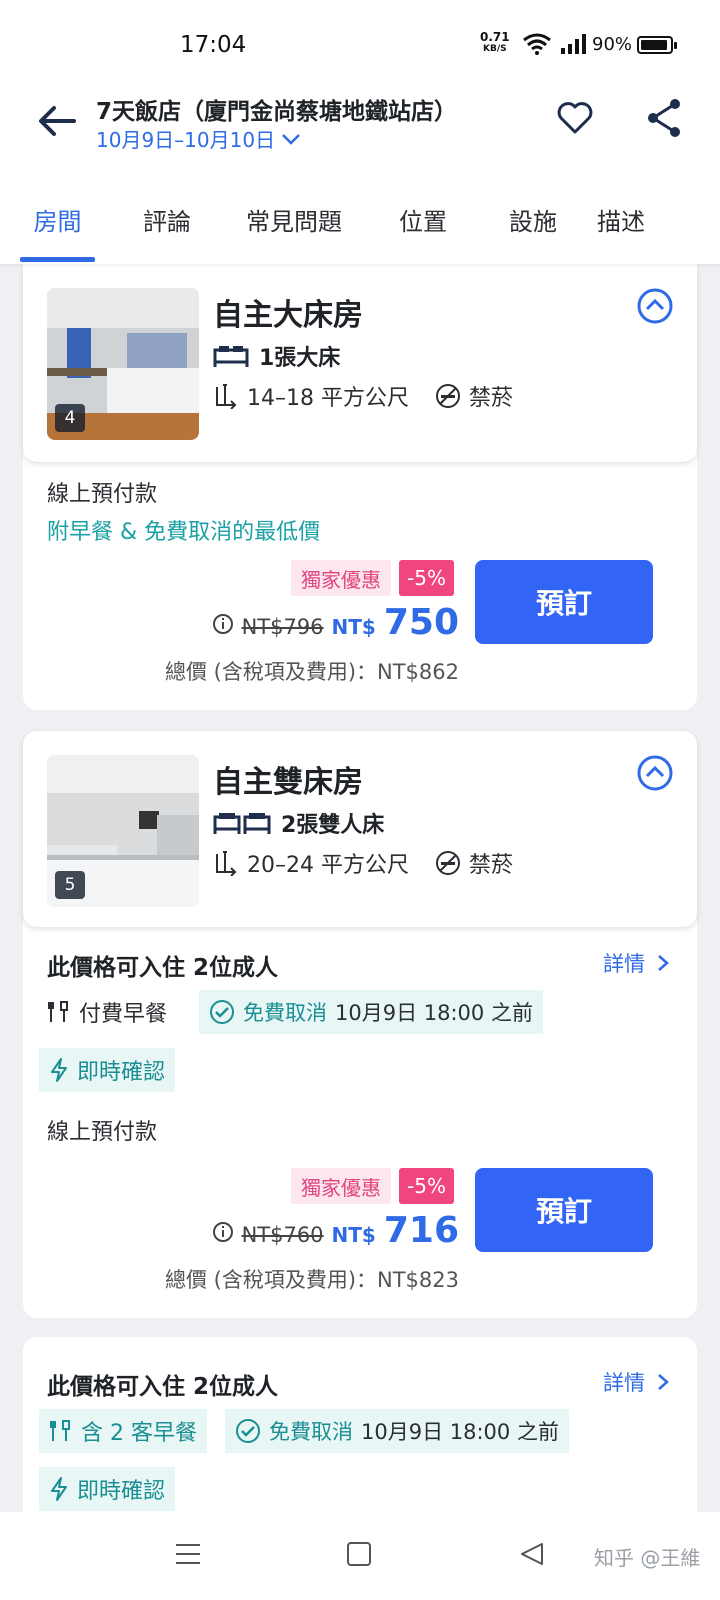 Image resolution: width=720 pixels, height=1600 pixels. I want to click on room-photo: 4, so click(123, 364).